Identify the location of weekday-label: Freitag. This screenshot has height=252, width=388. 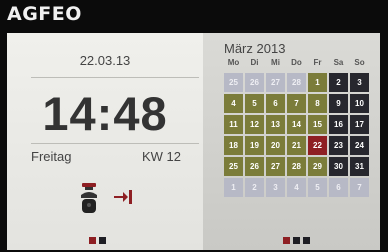
(51, 156).